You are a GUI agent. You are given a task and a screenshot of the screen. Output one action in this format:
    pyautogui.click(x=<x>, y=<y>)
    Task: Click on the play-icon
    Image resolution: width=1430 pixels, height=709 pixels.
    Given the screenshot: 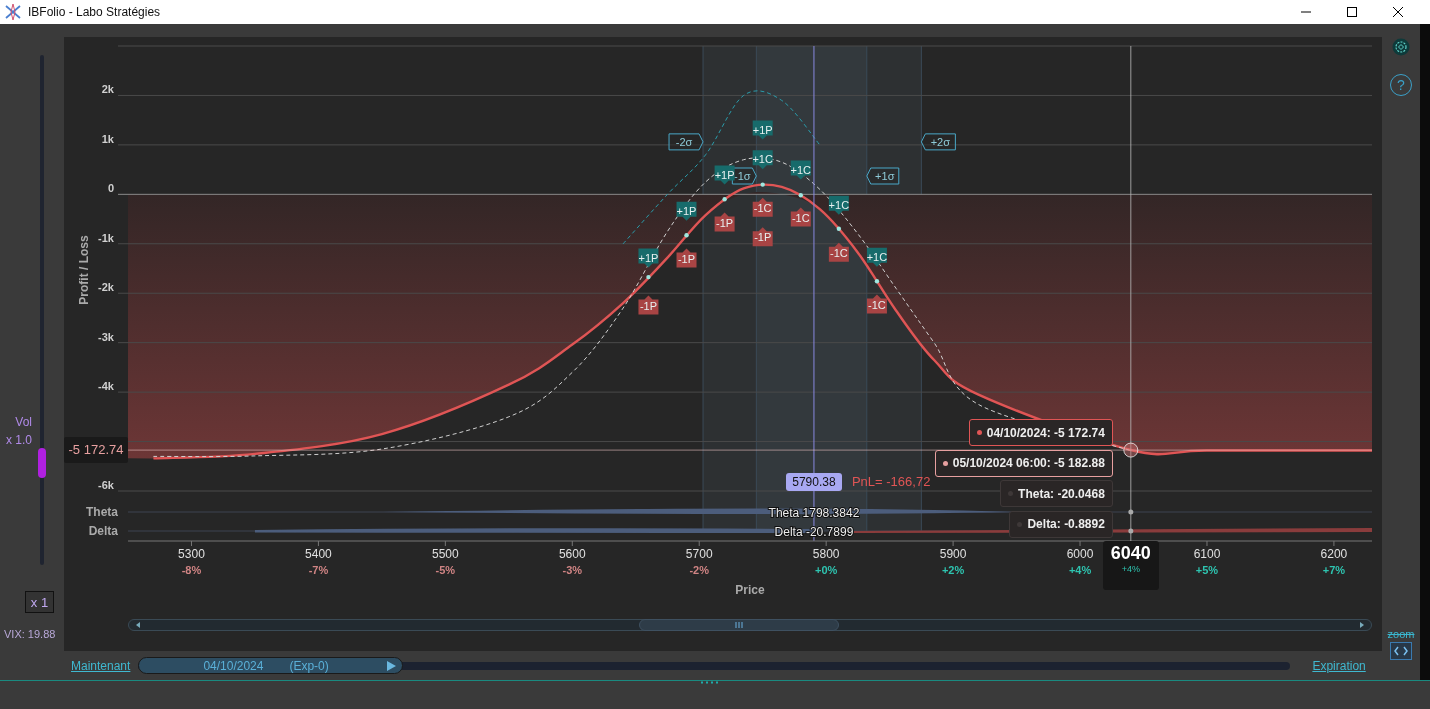 What is the action you would take?
    pyautogui.click(x=392, y=665)
    